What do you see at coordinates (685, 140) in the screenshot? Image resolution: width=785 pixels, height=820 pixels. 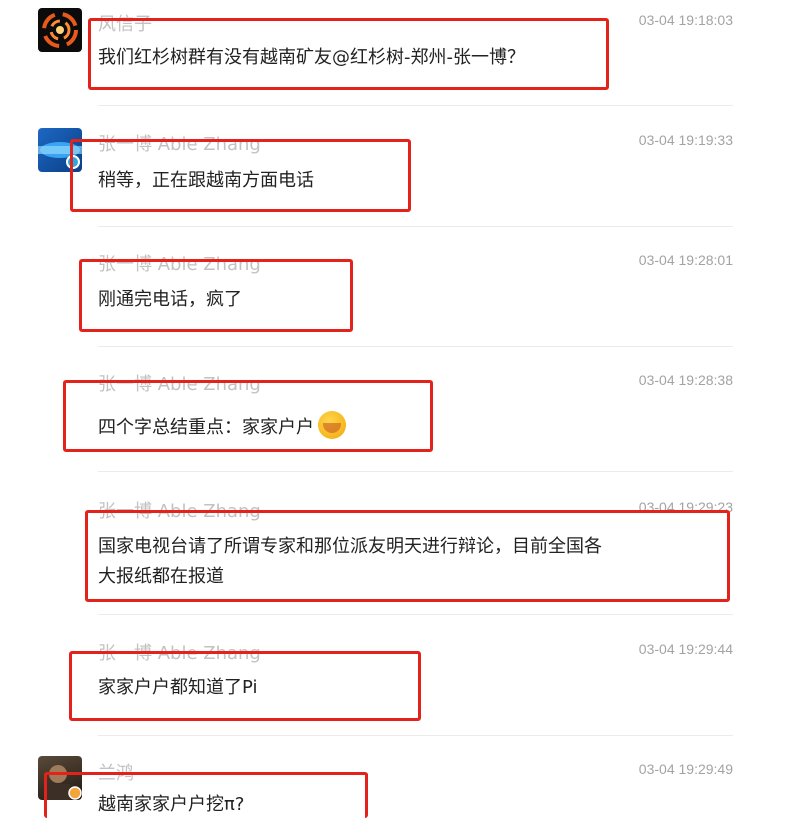 I see `message-time: 03-04 19:19:33` at bounding box center [685, 140].